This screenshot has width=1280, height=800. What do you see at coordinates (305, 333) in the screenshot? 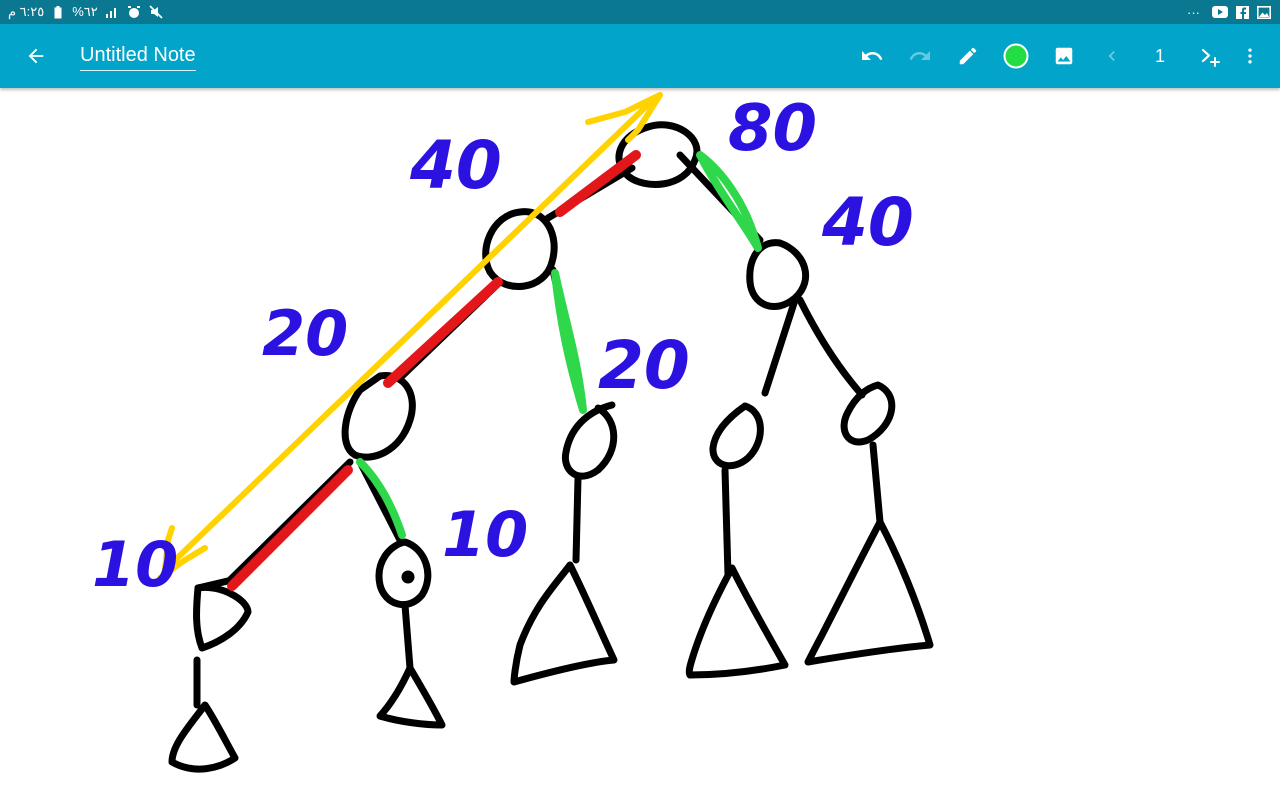
I see `label-left-left: 20` at bounding box center [305, 333].